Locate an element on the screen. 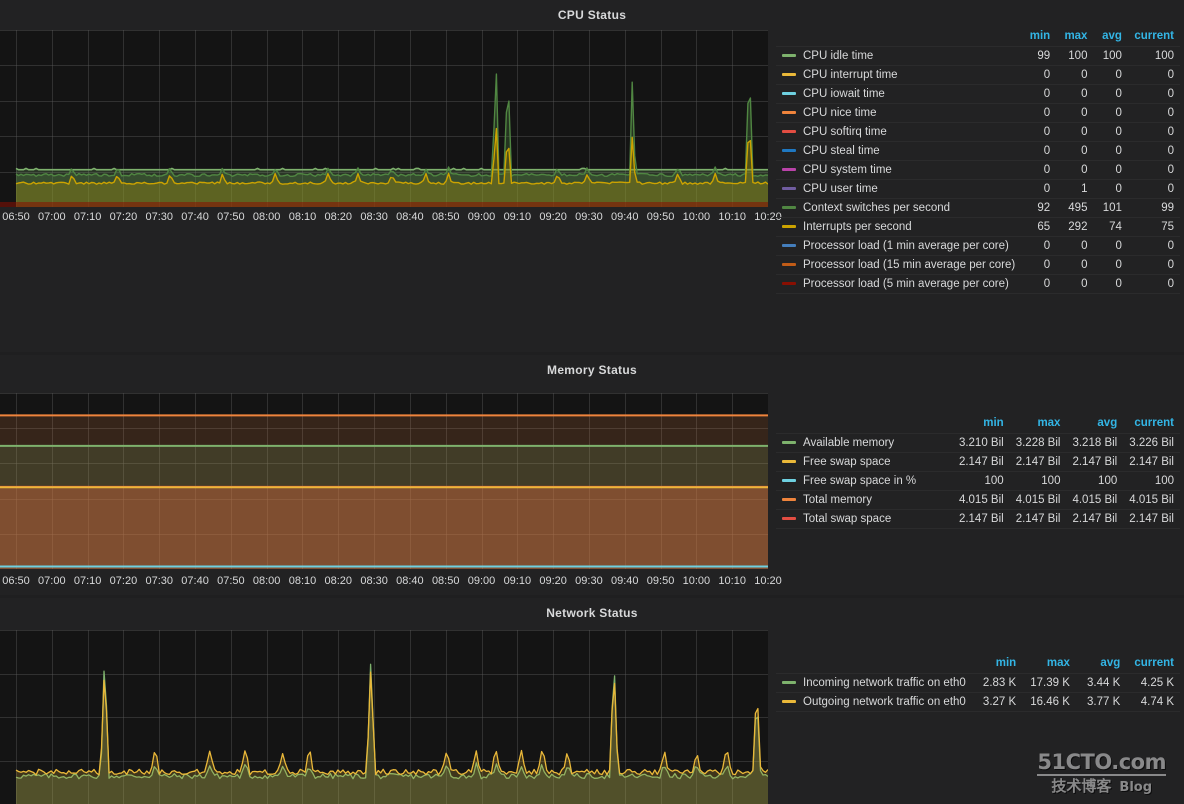 This screenshot has width=1184, height=804. xaxis-tick-label: 09:50 is located at coordinates (660, 581).